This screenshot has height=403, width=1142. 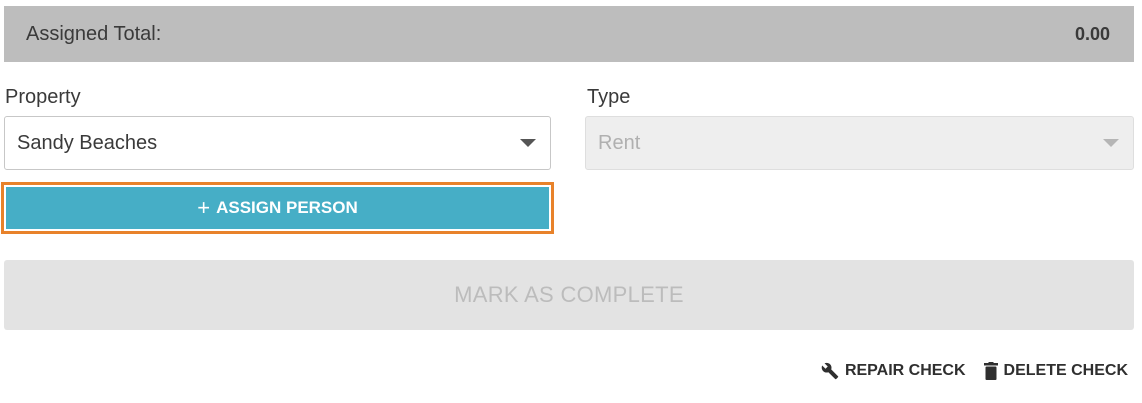 I want to click on assigned-total-label: Assigned Total:, so click(x=94, y=33).